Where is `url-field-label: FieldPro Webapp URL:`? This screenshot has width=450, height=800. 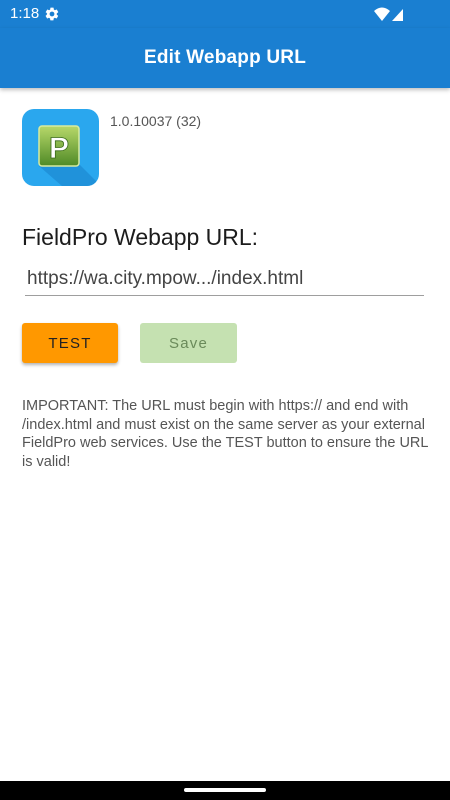 url-field-label: FieldPro Webapp URL: is located at coordinates (140, 237).